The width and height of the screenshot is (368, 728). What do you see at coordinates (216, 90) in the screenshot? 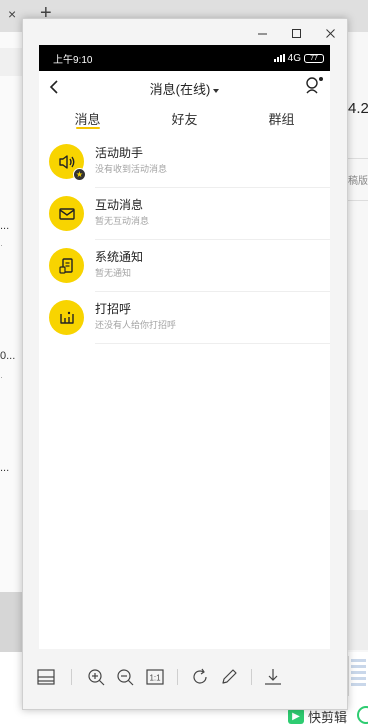
I see `chevron-down-icon` at bounding box center [216, 90].